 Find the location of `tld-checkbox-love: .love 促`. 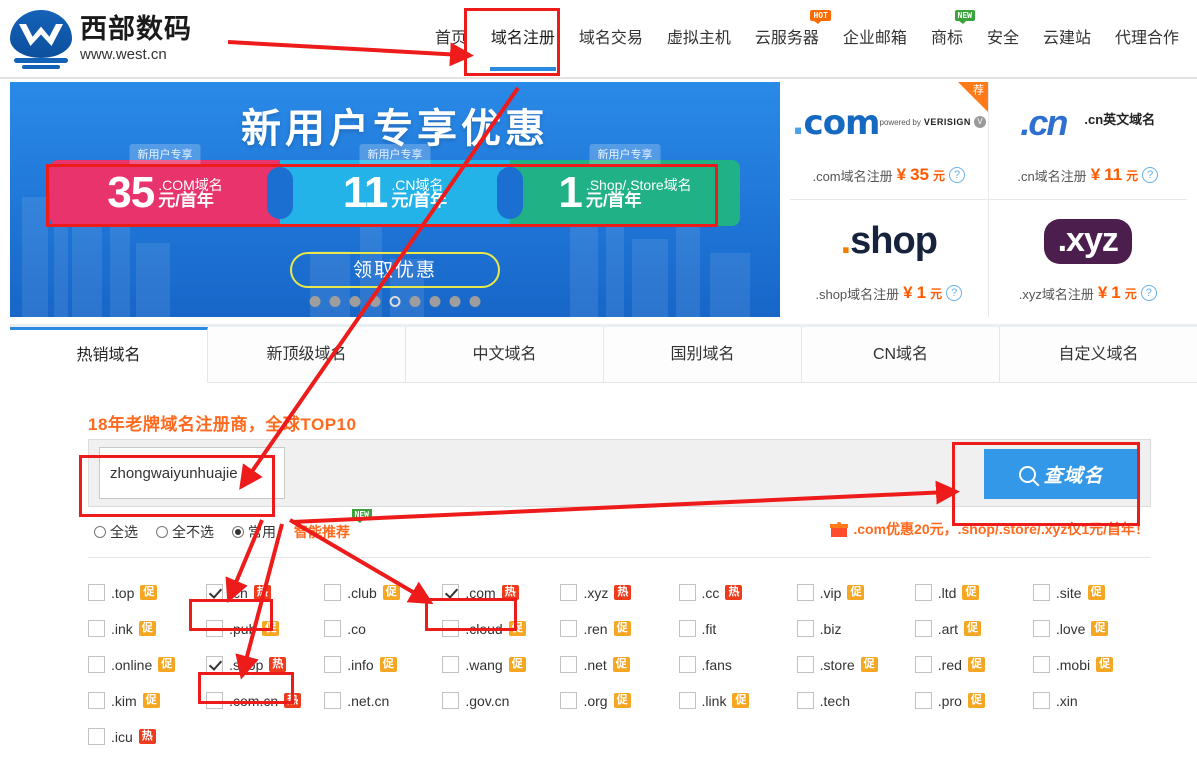

tld-checkbox-love: .love 促 is located at coordinates (1091, 628).